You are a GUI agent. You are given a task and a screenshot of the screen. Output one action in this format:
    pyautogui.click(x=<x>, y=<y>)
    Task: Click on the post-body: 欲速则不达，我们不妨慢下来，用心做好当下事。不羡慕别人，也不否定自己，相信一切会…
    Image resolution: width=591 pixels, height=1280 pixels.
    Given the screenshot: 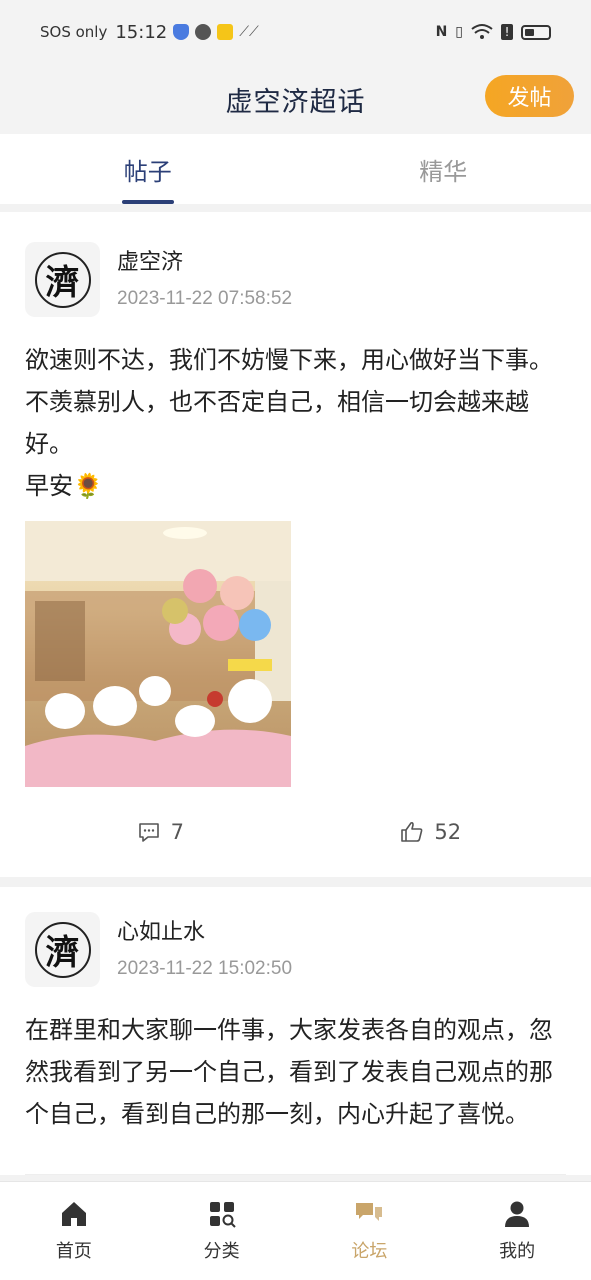 What is the action you would take?
    pyautogui.click(x=289, y=423)
    